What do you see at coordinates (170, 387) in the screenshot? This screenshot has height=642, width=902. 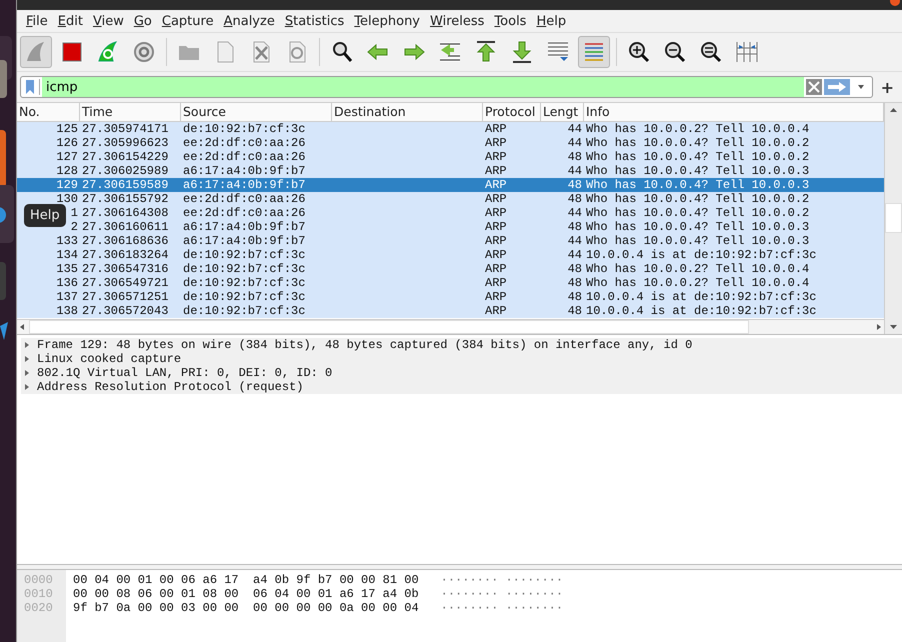 I see `detail-text: Address Resolution Protocol (request)` at bounding box center [170, 387].